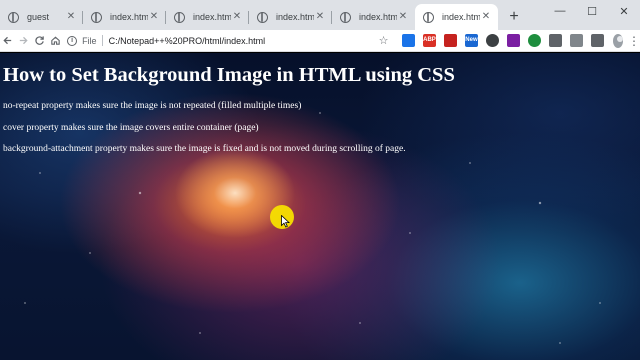 The width and height of the screenshot is (640, 360). I want to click on arrow-right-icon, so click(23, 40).